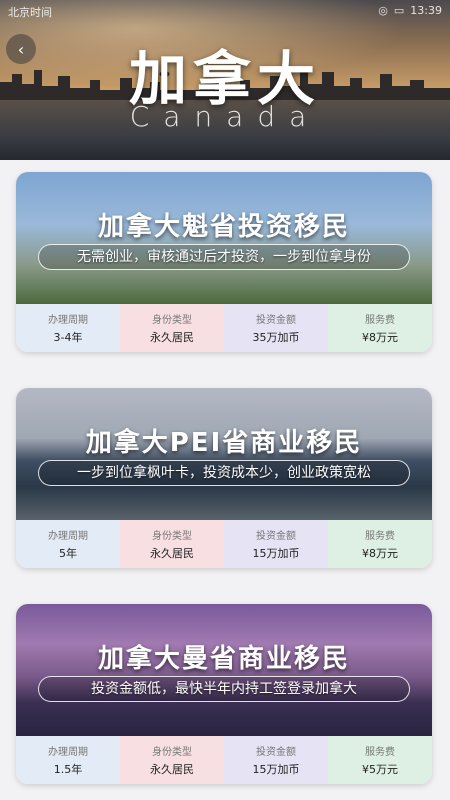 The image size is (450, 800). I want to click on status-time: 13:39, so click(426, 10).